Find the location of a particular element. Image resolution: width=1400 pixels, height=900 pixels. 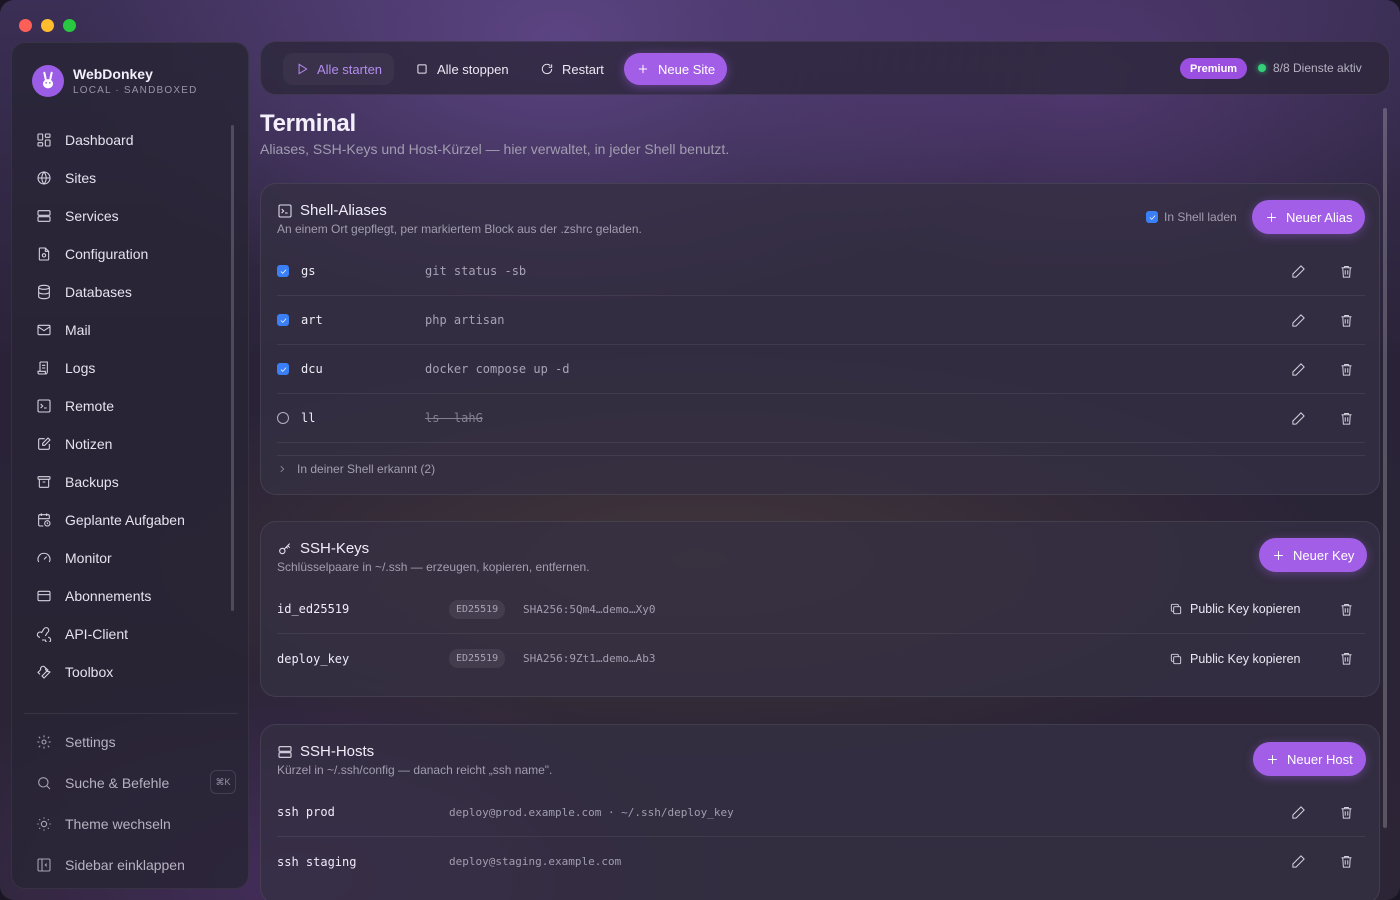

copy-icon is located at coordinates (1176, 609).